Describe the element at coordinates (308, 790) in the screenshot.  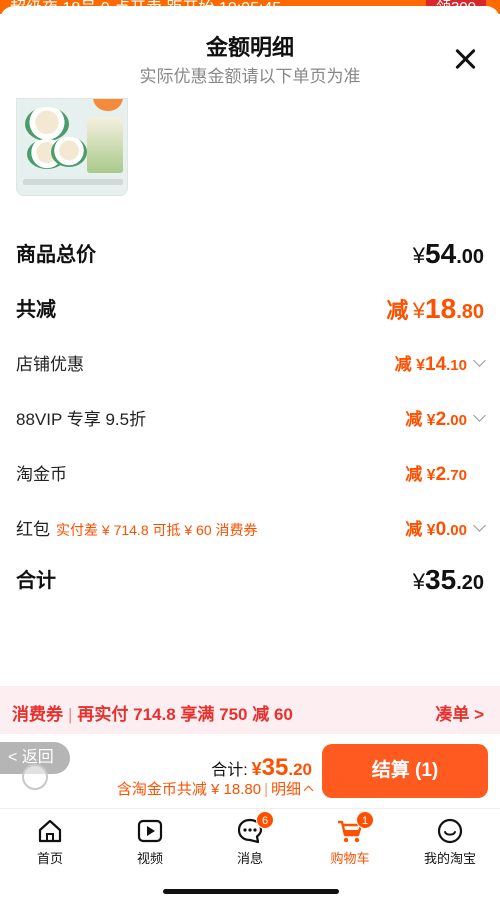
I see `chevron-up-icon` at that location.